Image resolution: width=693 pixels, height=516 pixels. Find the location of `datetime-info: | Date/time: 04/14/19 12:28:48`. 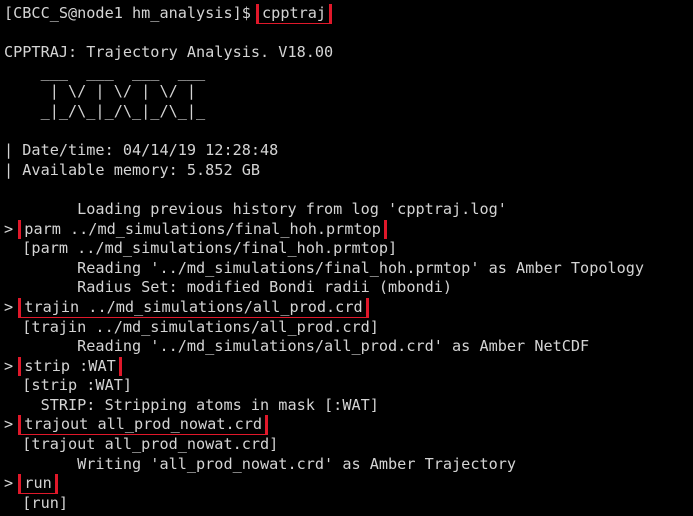

datetime-info: | Date/time: 04/14/19 12:28:48 is located at coordinates (141, 150).